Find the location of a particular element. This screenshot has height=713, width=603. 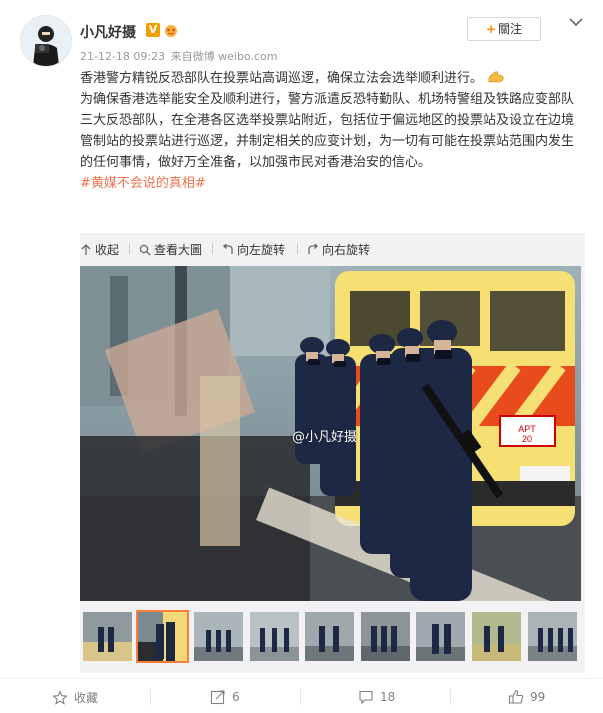

favorite-button: 收藏 is located at coordinates (75, 697).